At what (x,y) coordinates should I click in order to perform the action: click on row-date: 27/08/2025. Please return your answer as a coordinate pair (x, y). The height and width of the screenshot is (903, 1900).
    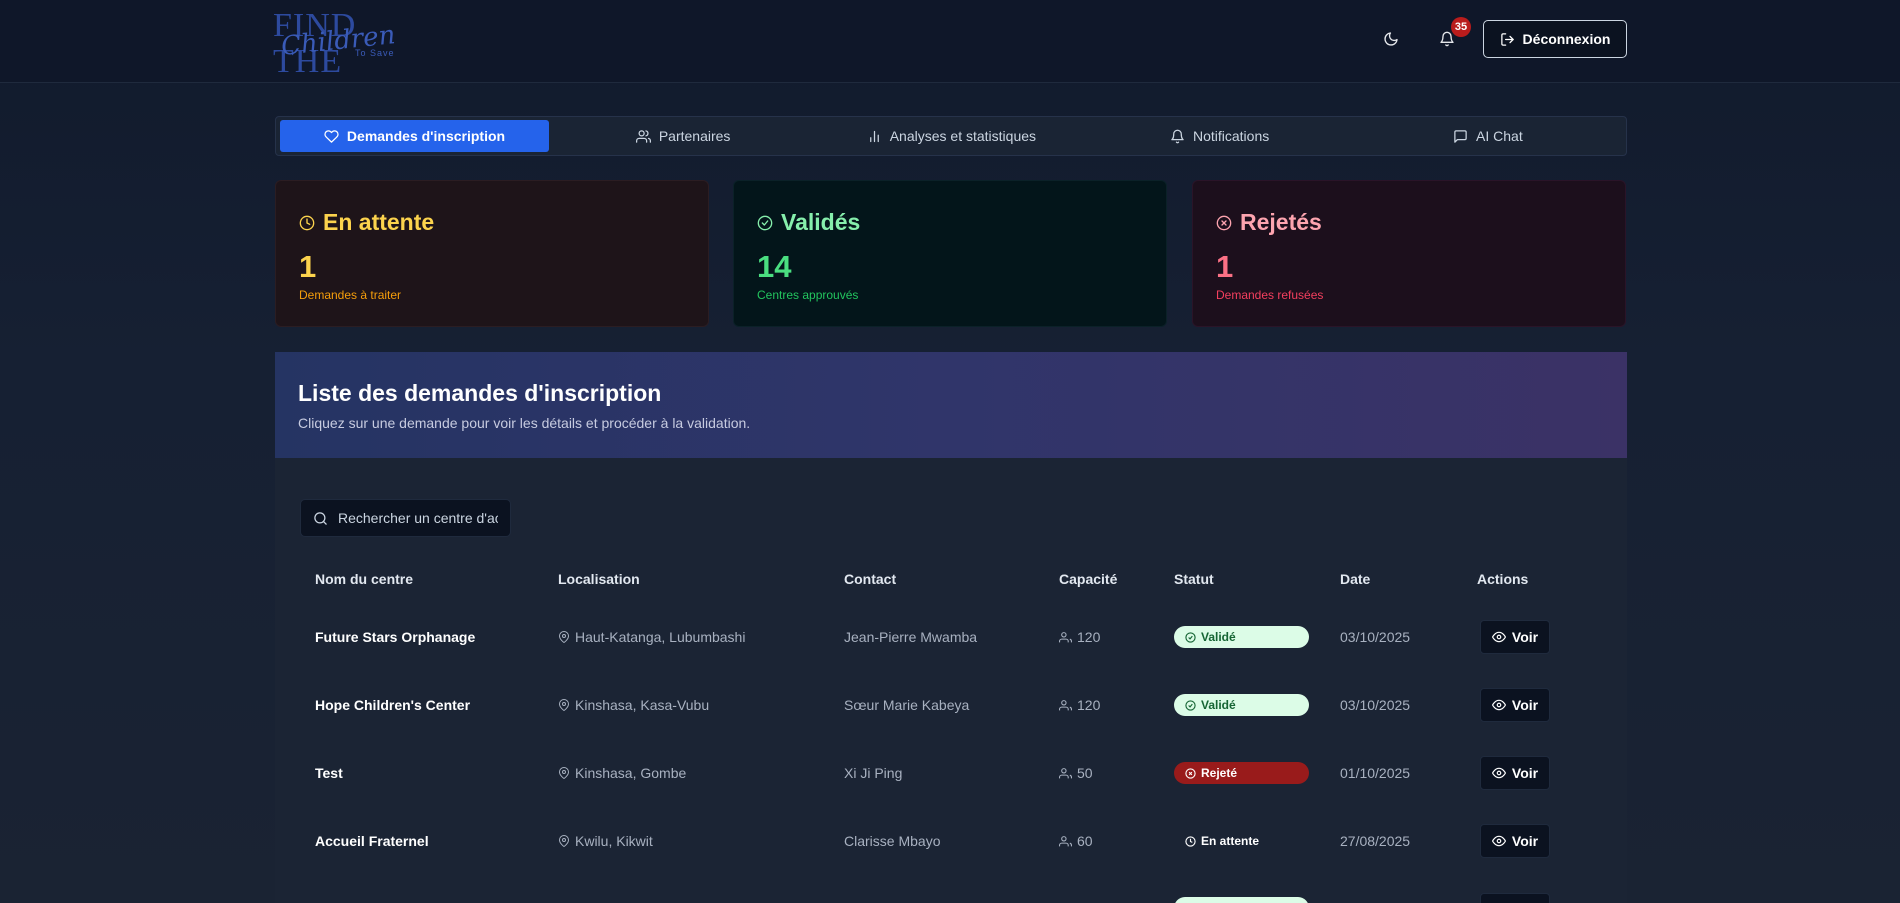
    Looking at the image, I should click on (1375, 841).